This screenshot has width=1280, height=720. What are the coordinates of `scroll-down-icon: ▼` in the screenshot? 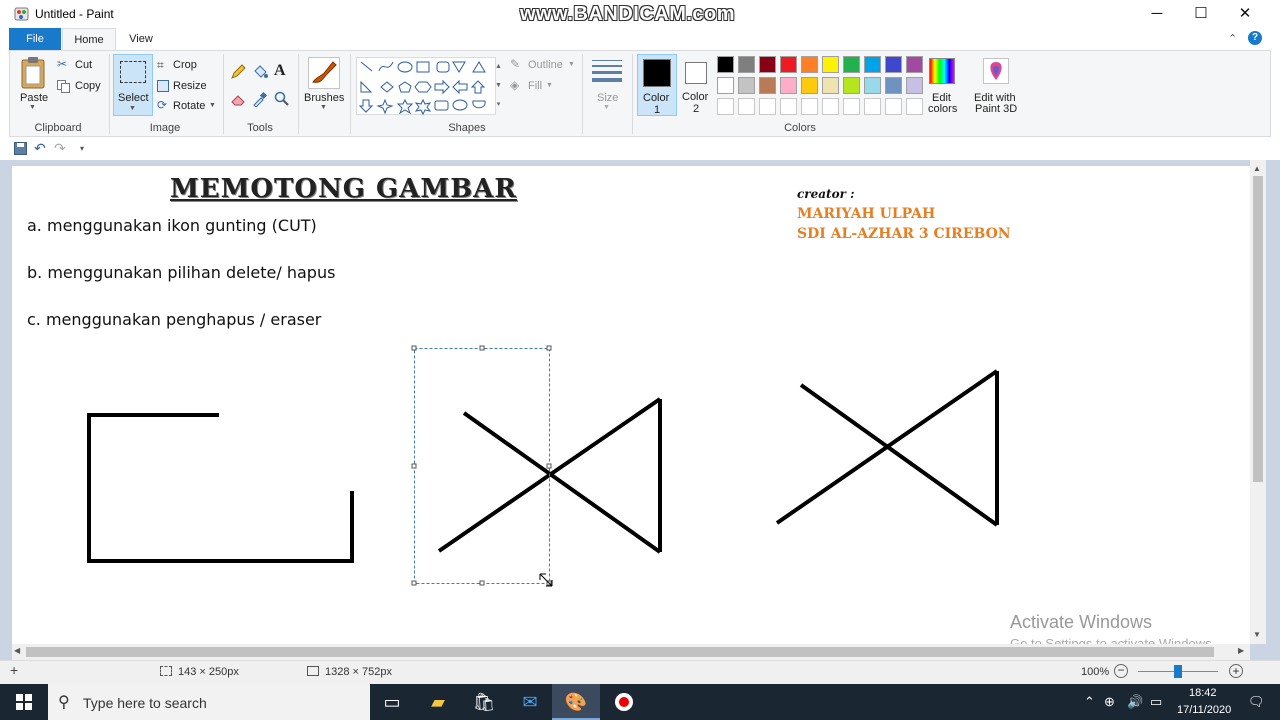 It's located at (1257, 634).